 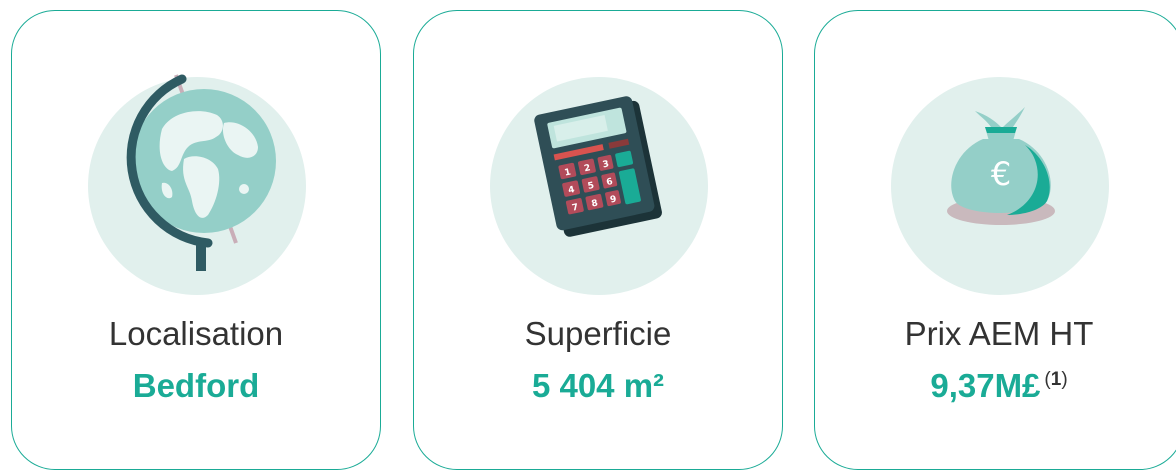 What do you see at coordinates (201, 172) in the screenshot?
I see `globe-icon` at bounding box center [201, 172].